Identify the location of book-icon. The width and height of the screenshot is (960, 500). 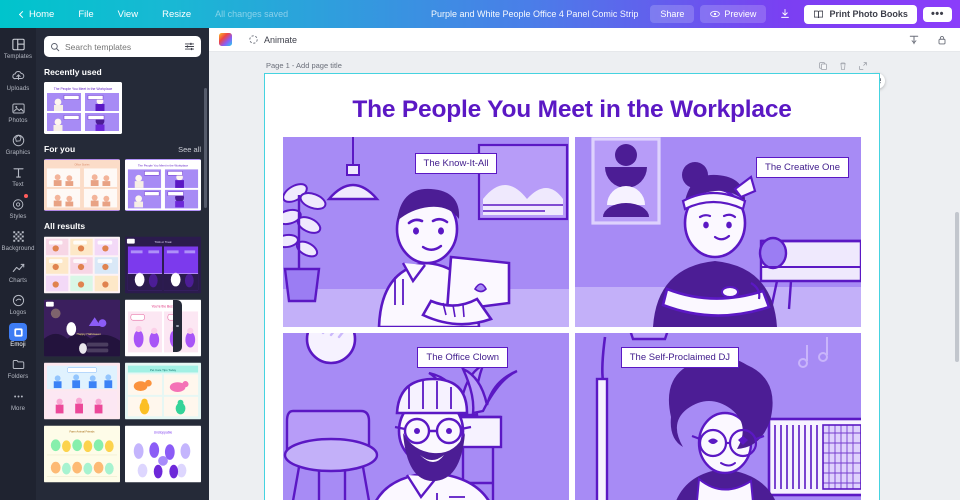
(819, 14).